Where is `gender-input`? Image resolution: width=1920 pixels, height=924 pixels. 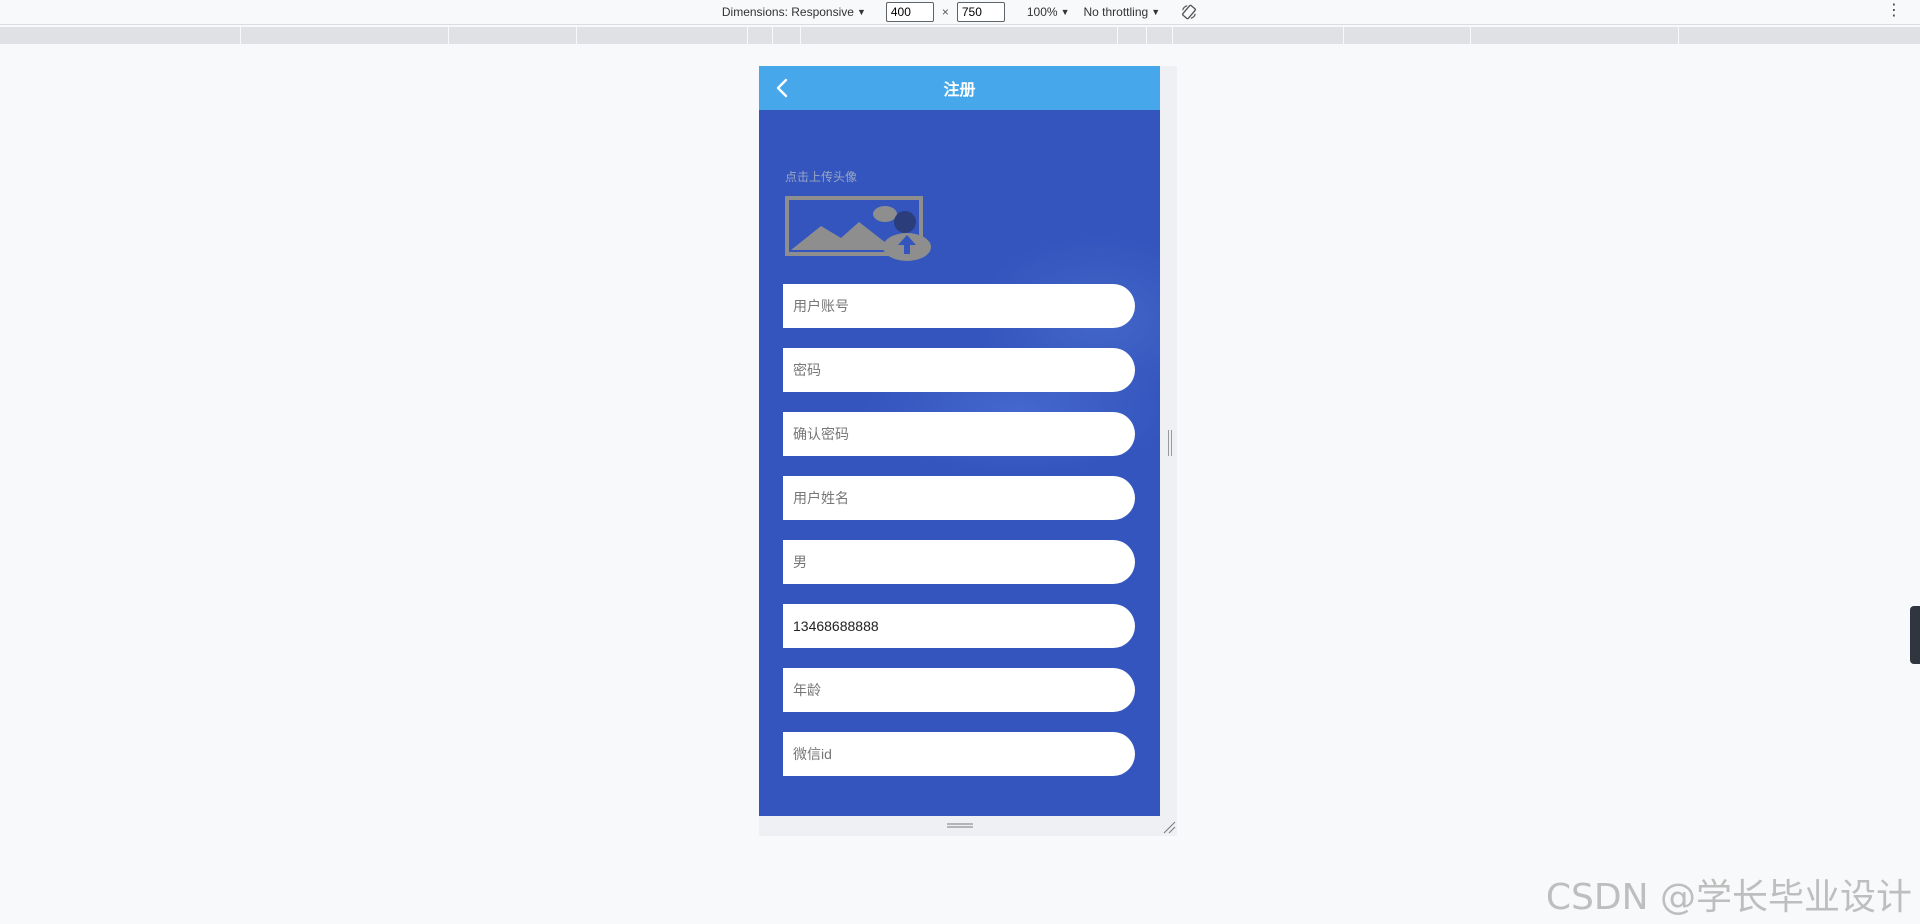 gender-input is located at coordinates (943, 562).